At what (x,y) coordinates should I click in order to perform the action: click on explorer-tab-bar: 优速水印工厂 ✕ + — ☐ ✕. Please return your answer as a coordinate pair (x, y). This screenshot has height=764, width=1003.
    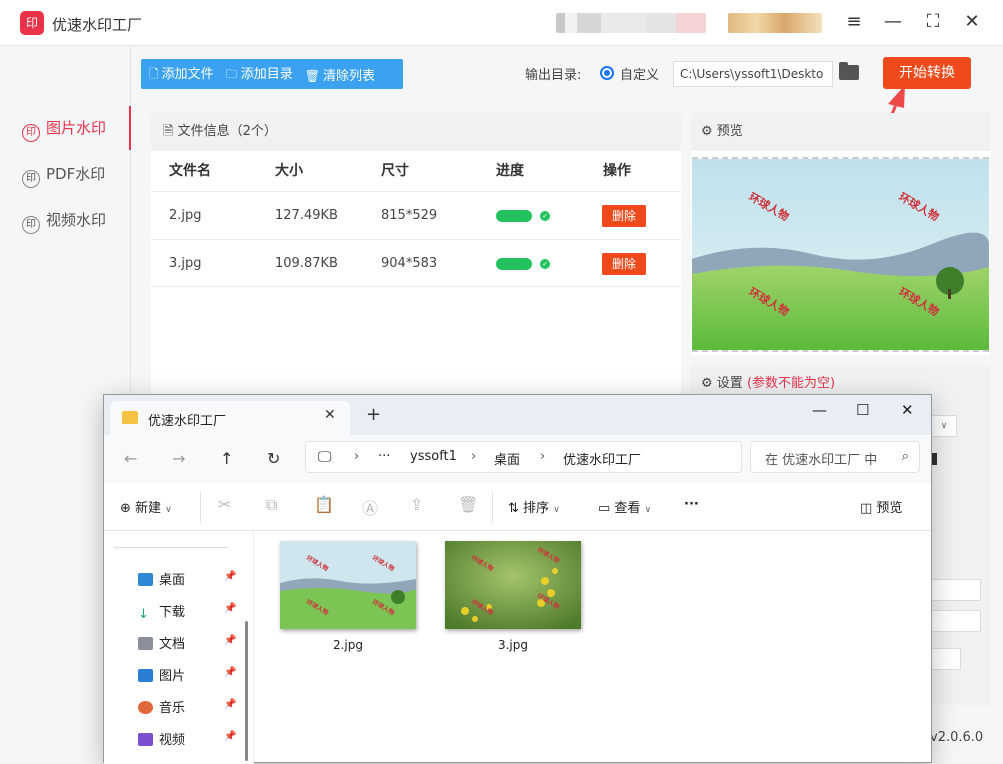
    Looking at the image, I should click on (517, 415).